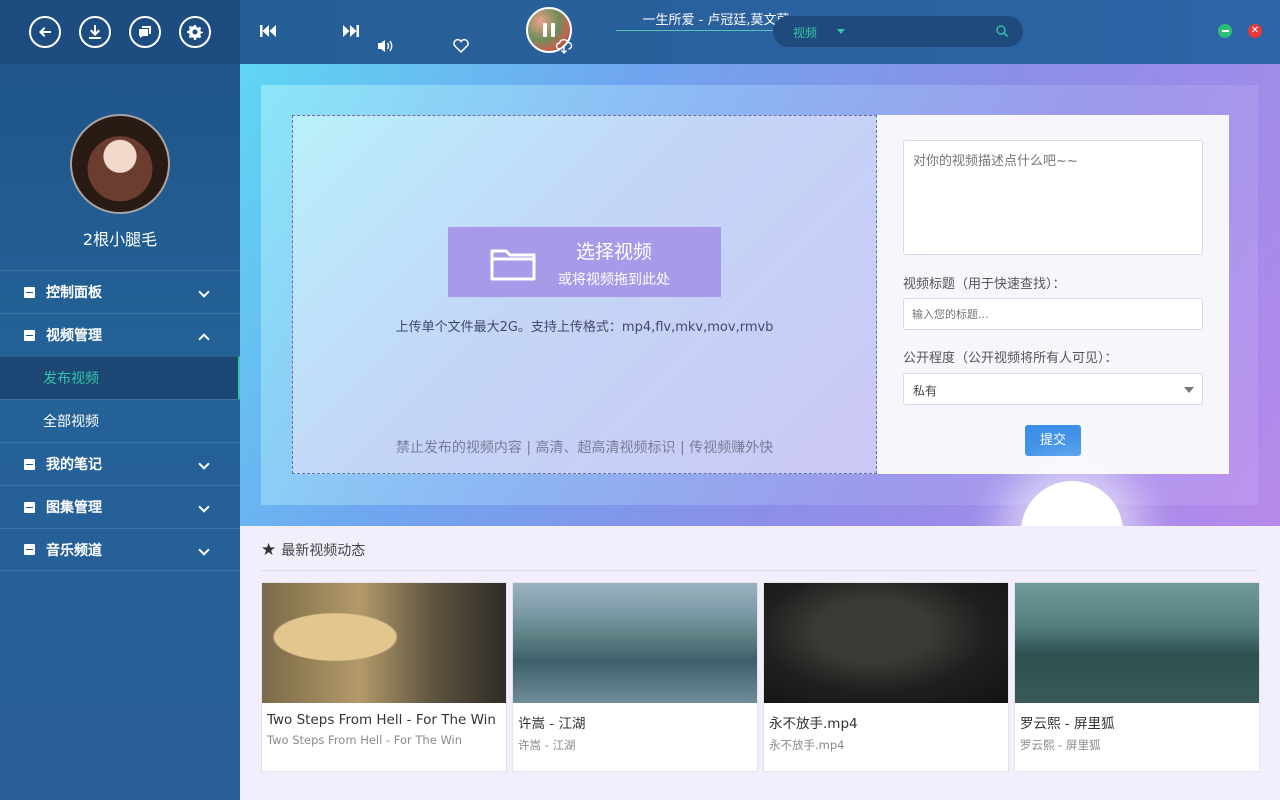 This screenshot has width=1280, height=800. What do you see at coordinates (1053, 389) in the screenshot?
I see `privacy-select: 私有` at bounding box center [1053, 389].